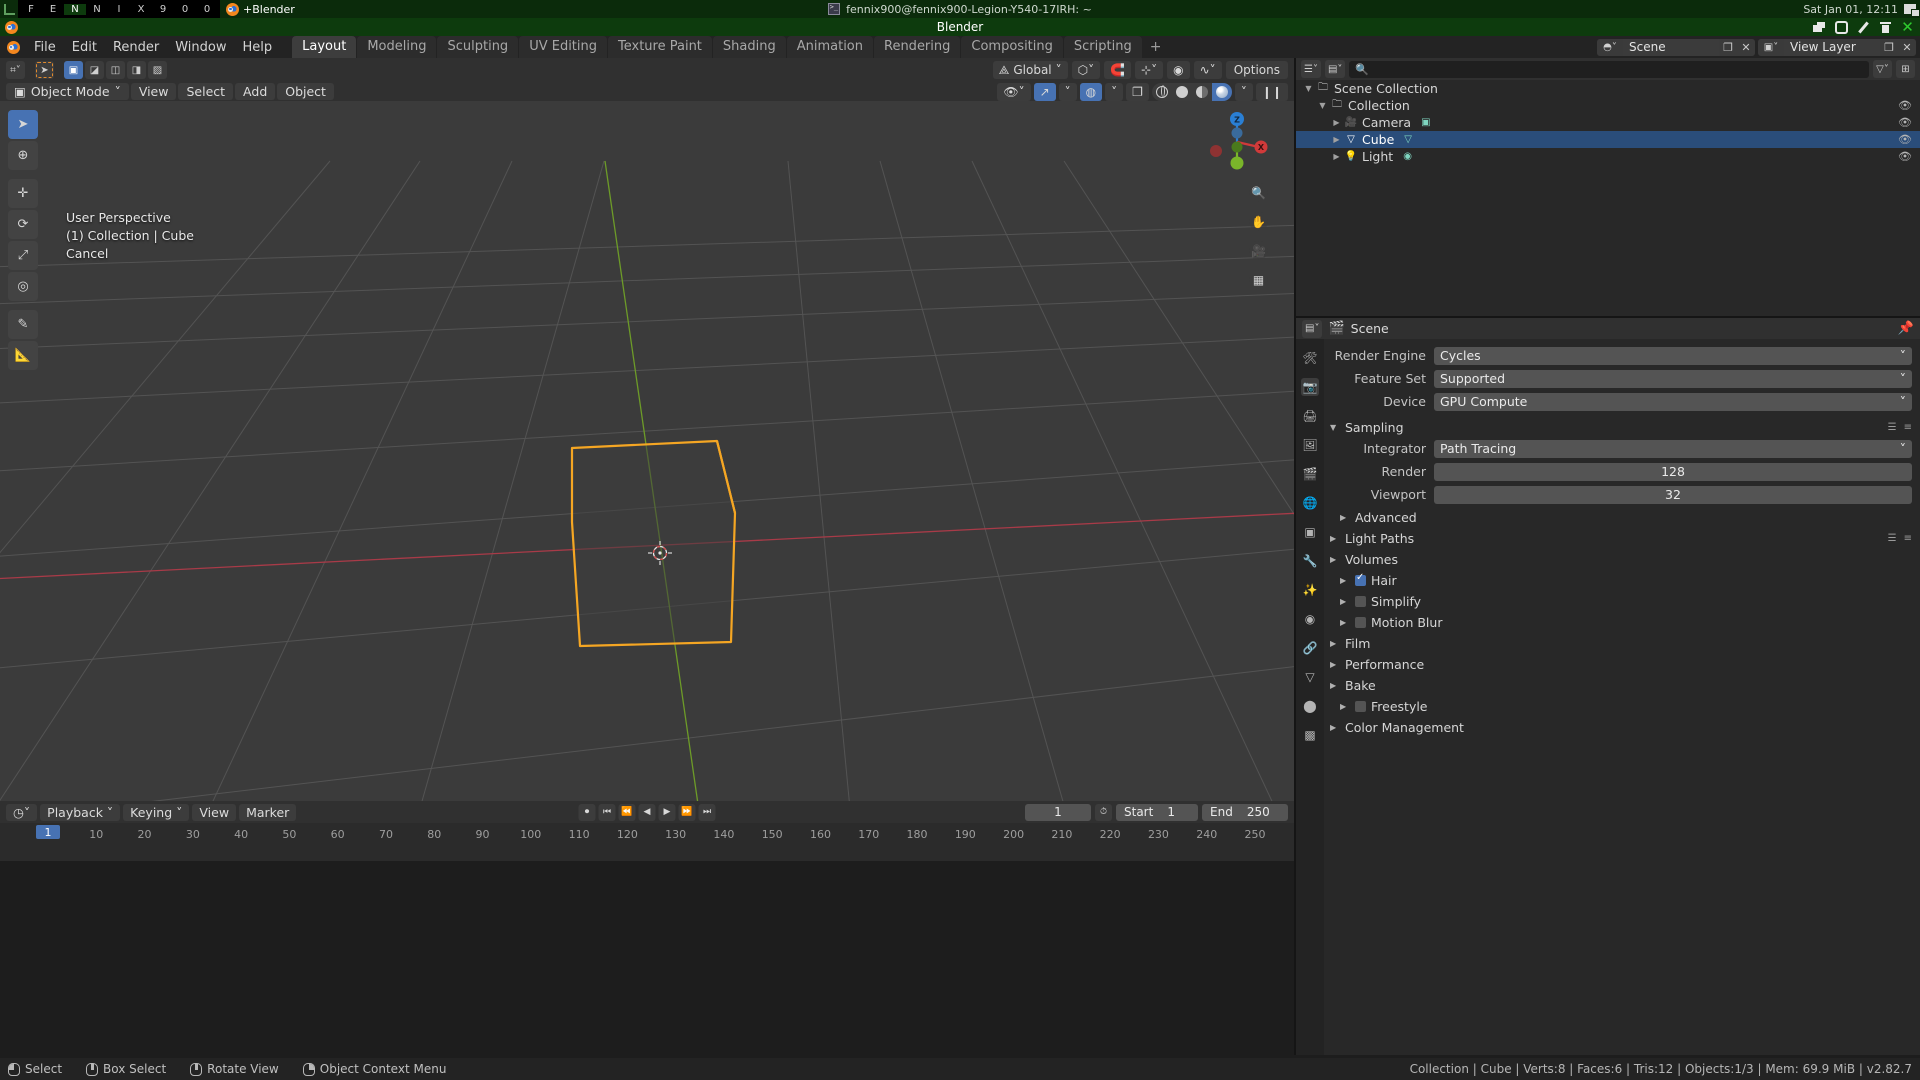  Describe the element at coordinates (1621, 517) in the screenshot. I see `advanced-subpanel-header: ▶ Advanced` at that location.